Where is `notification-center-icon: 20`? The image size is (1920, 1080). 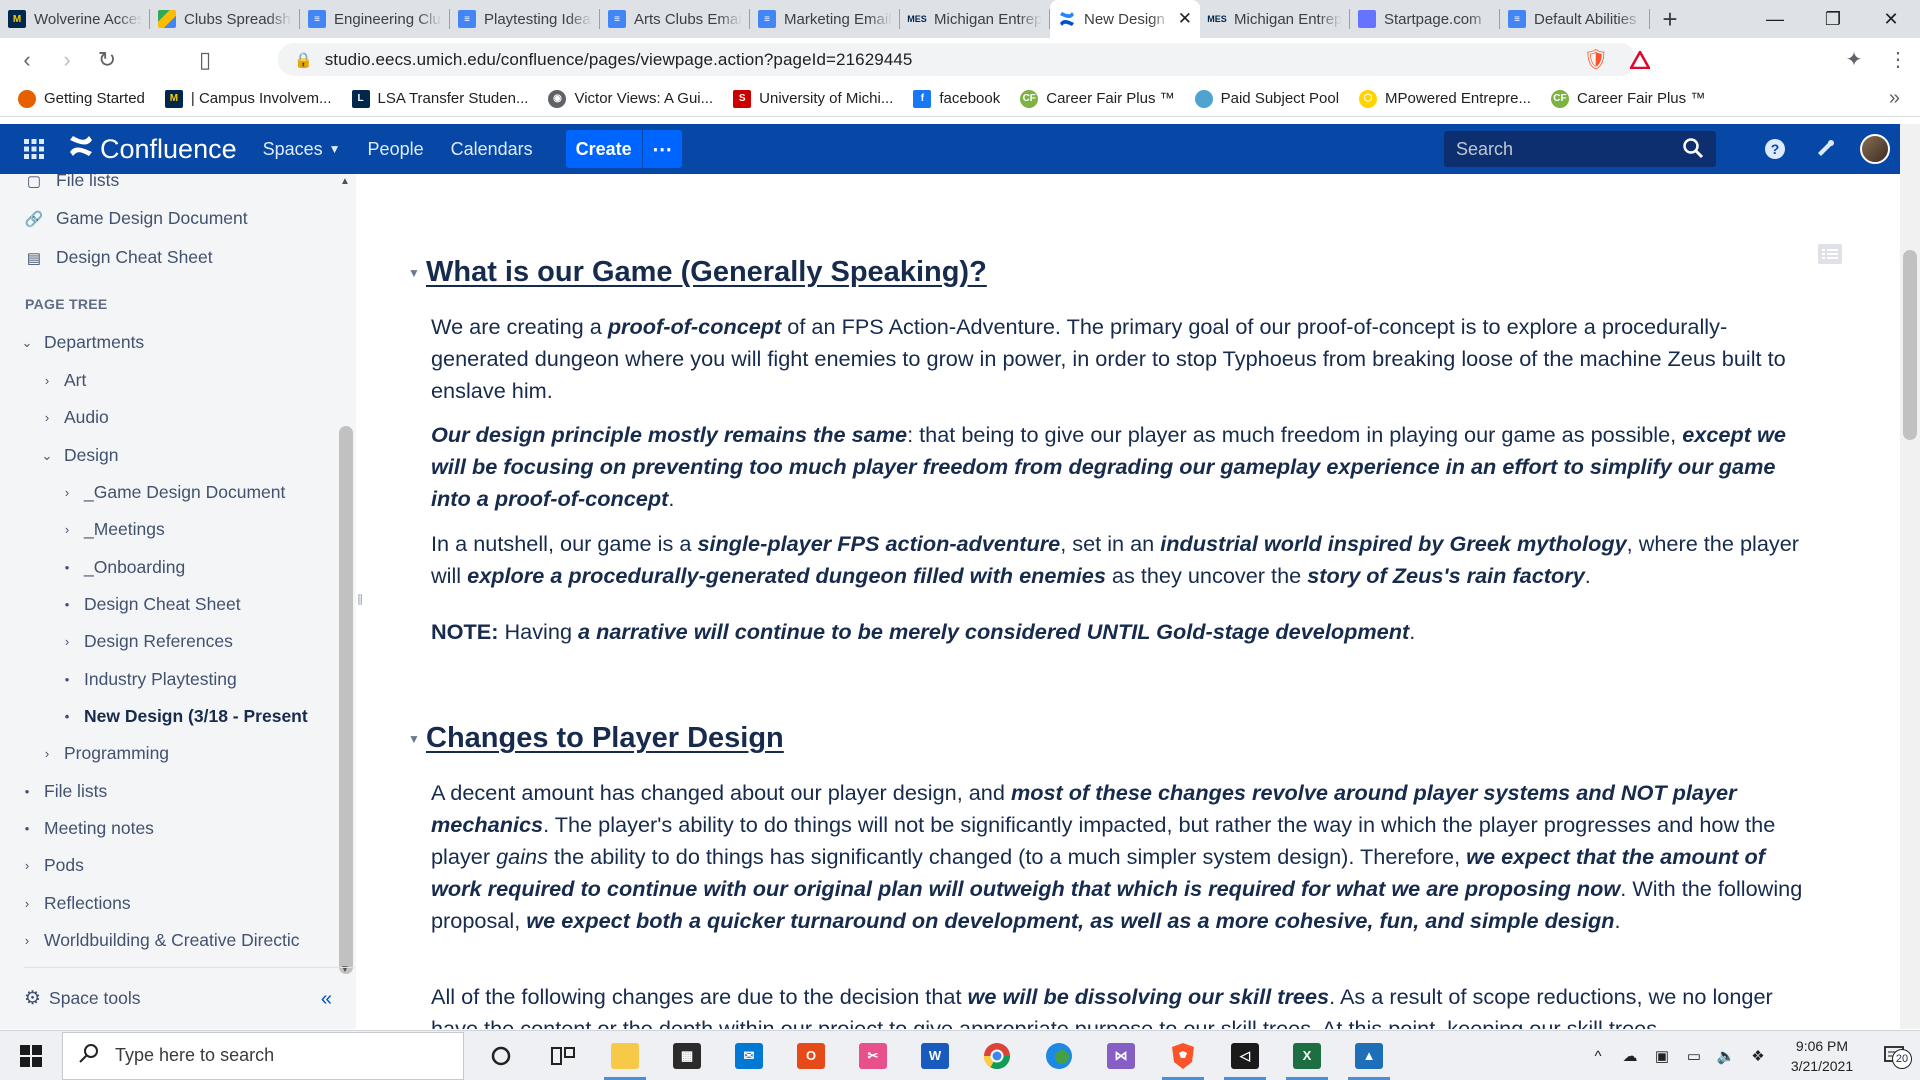 notification-center-icon: 20 is located at coordinates (1895, 1057).